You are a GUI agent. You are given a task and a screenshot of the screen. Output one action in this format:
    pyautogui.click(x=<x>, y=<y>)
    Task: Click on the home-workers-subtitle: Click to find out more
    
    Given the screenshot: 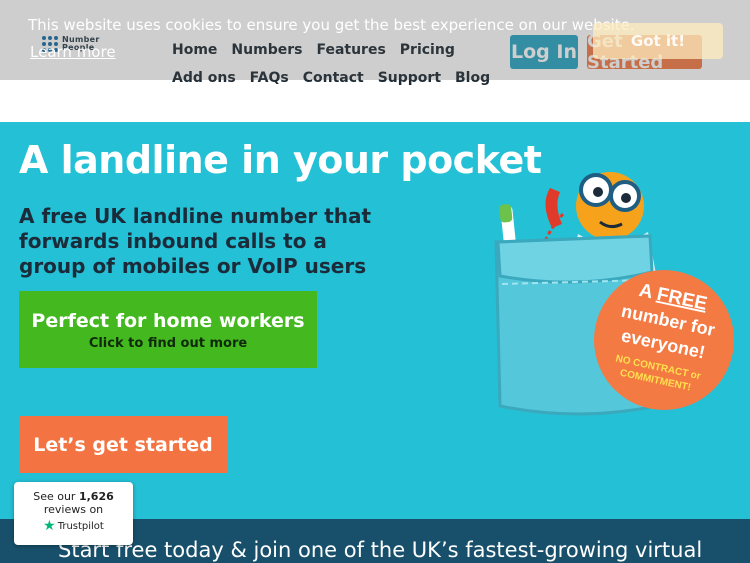 What is the action you would take?
    pyautogui.click(x=168, y=343)
    